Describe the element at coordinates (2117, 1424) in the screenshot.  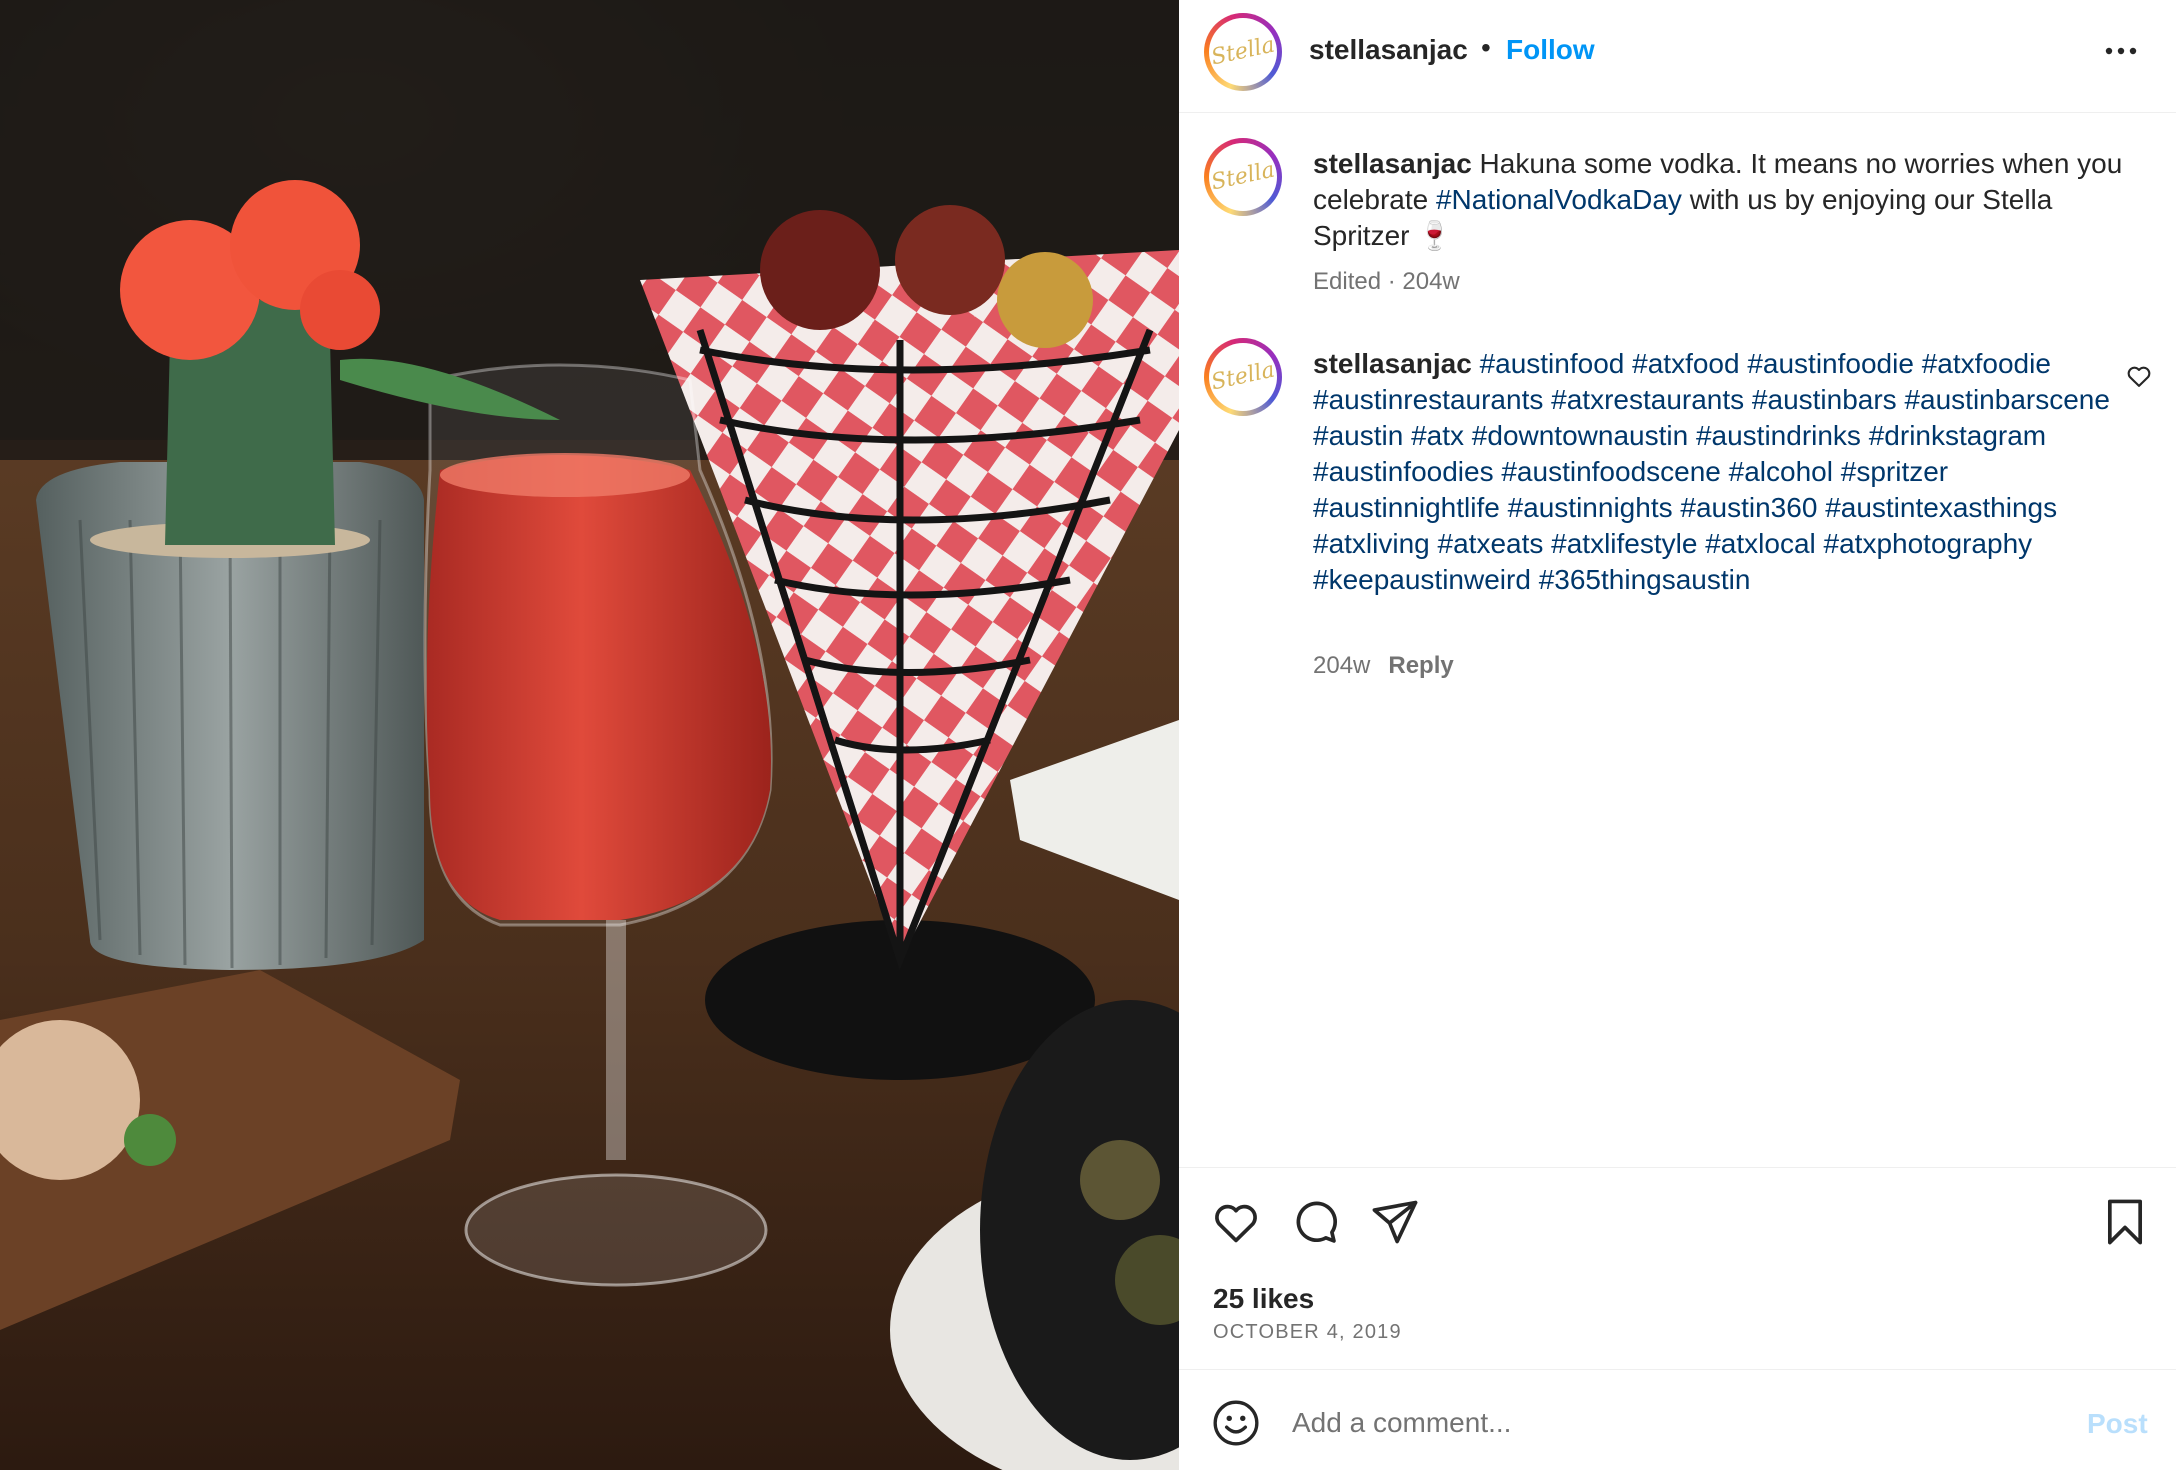
I see `post-comment-button: Post` at that location.